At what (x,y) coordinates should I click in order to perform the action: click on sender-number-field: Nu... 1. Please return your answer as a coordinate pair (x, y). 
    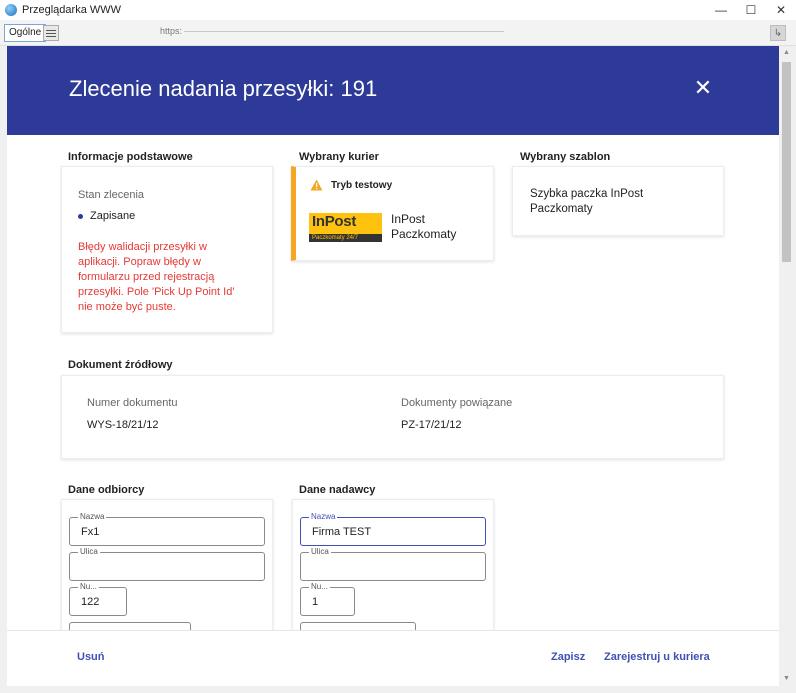
    Looking at the image, I should click on (327, 599).